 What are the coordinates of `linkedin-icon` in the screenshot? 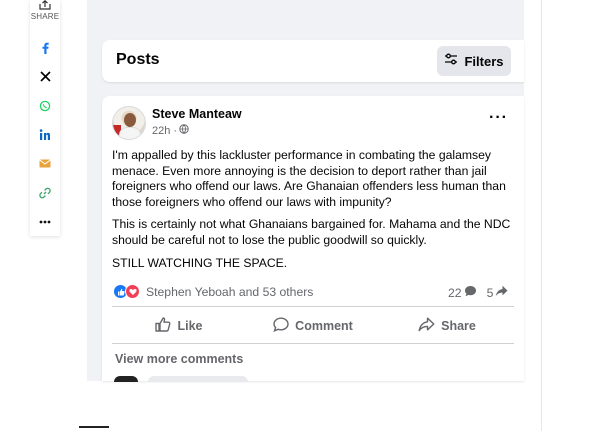 It's located at (45, 134).